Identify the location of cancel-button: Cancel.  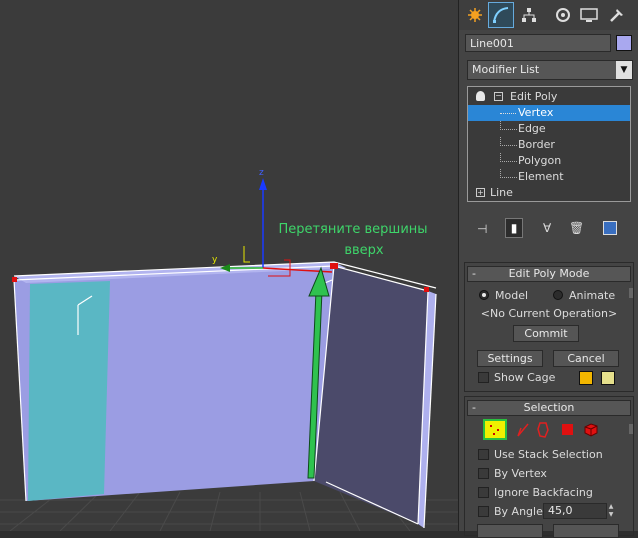
(586, 358).